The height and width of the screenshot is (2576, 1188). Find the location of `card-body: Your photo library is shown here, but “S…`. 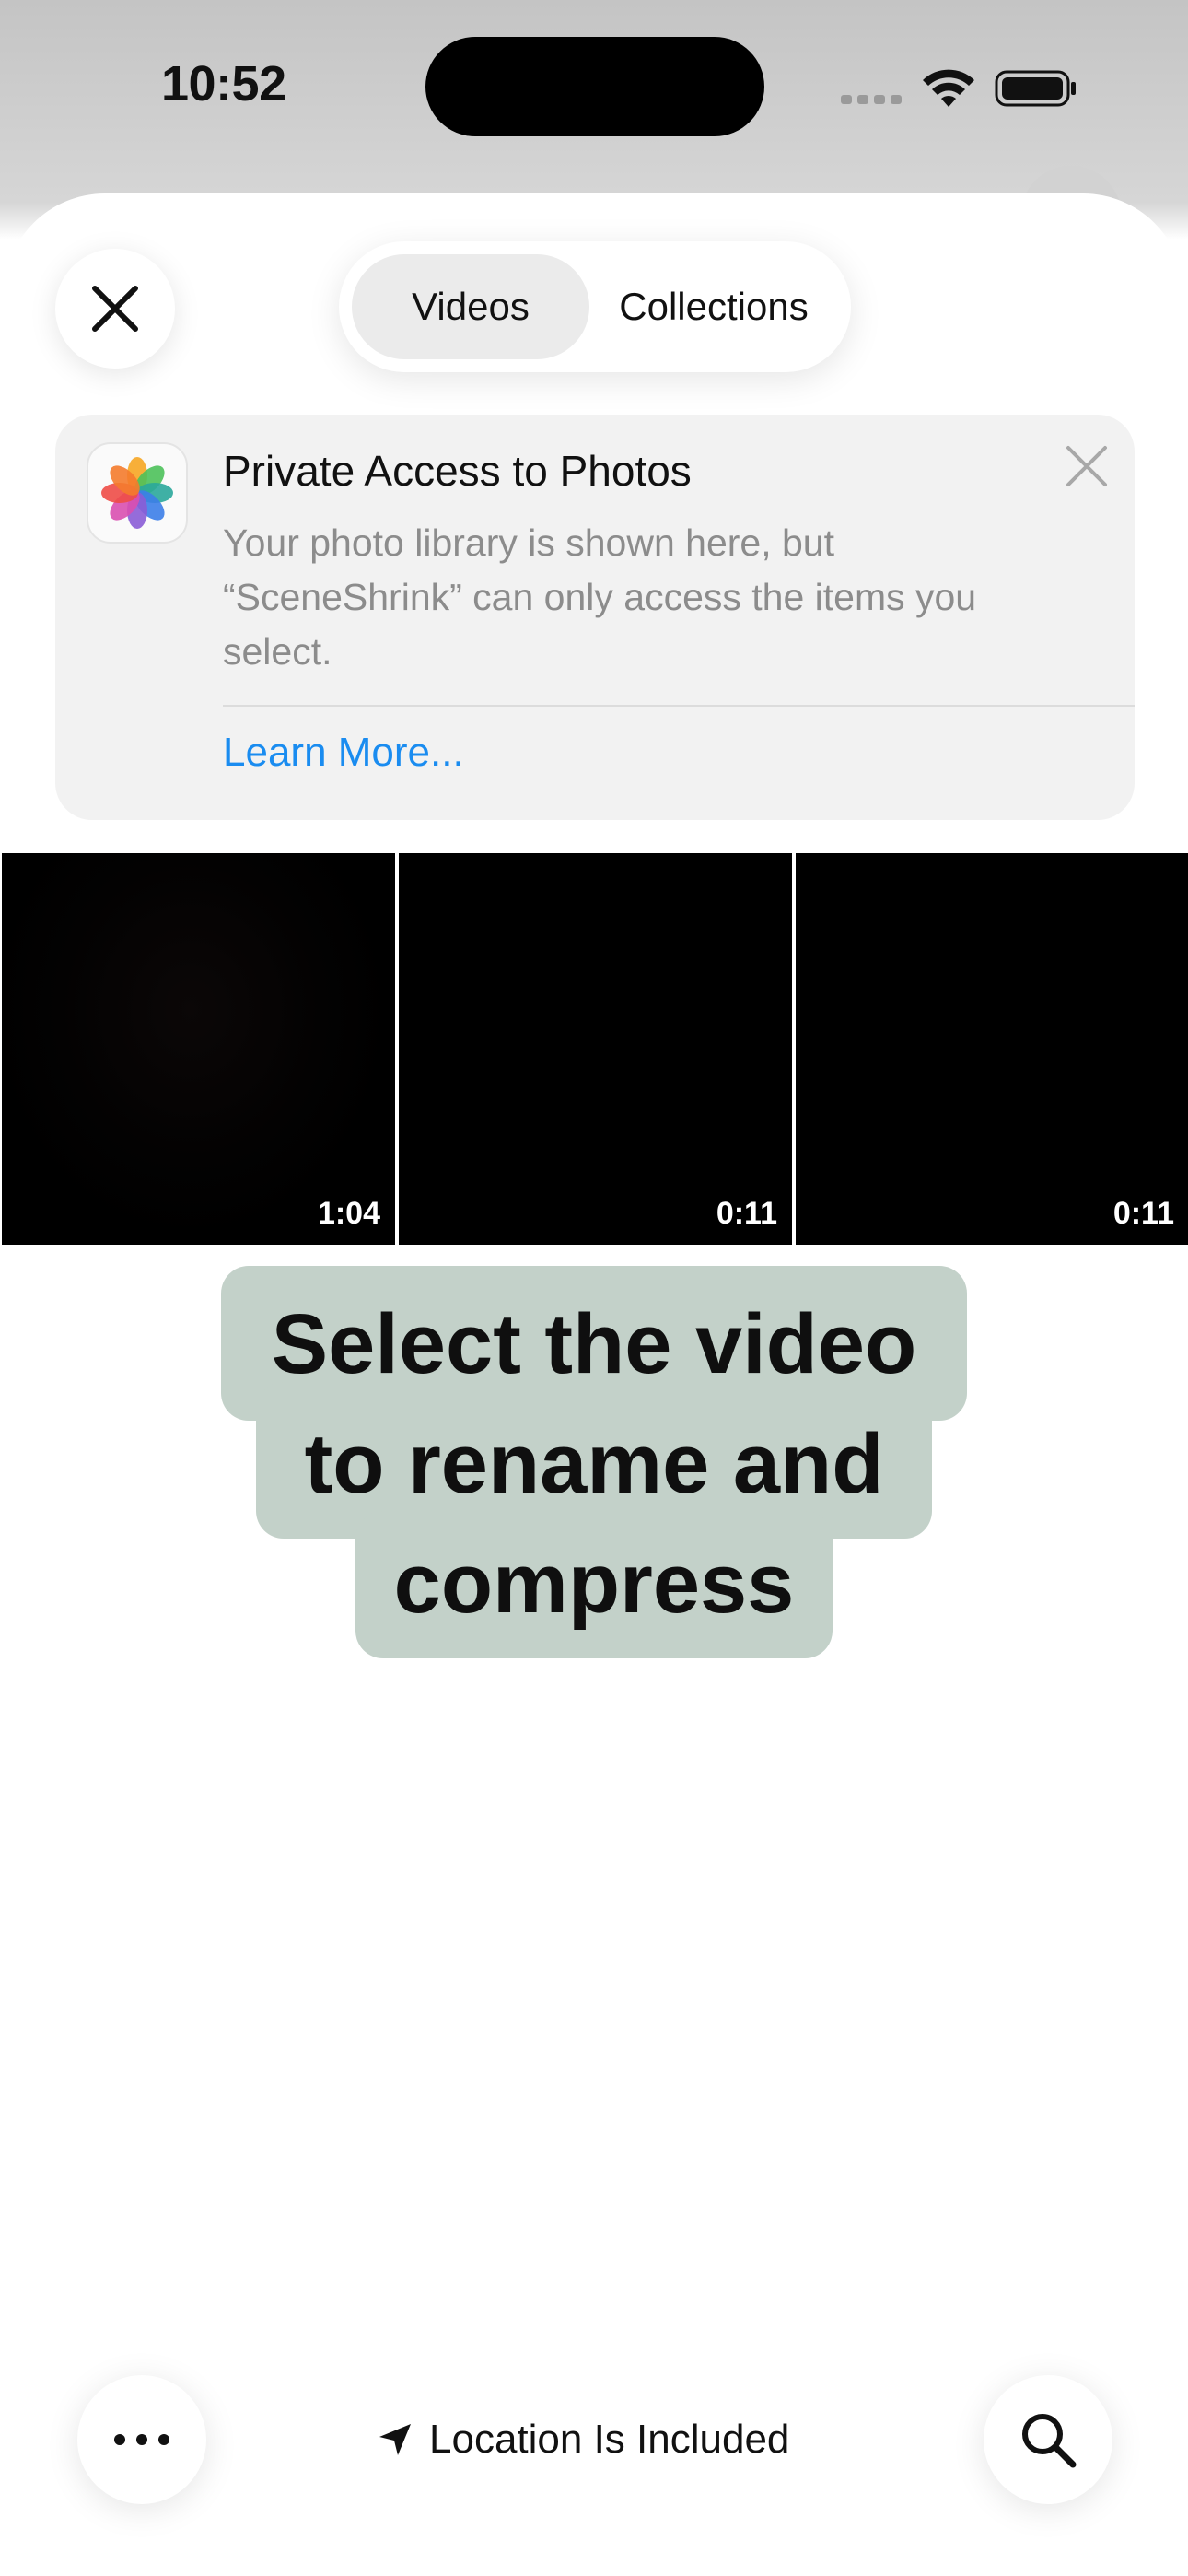

card-body: Your photo library is shown here, but “S… is located at coordinates (600, 597).